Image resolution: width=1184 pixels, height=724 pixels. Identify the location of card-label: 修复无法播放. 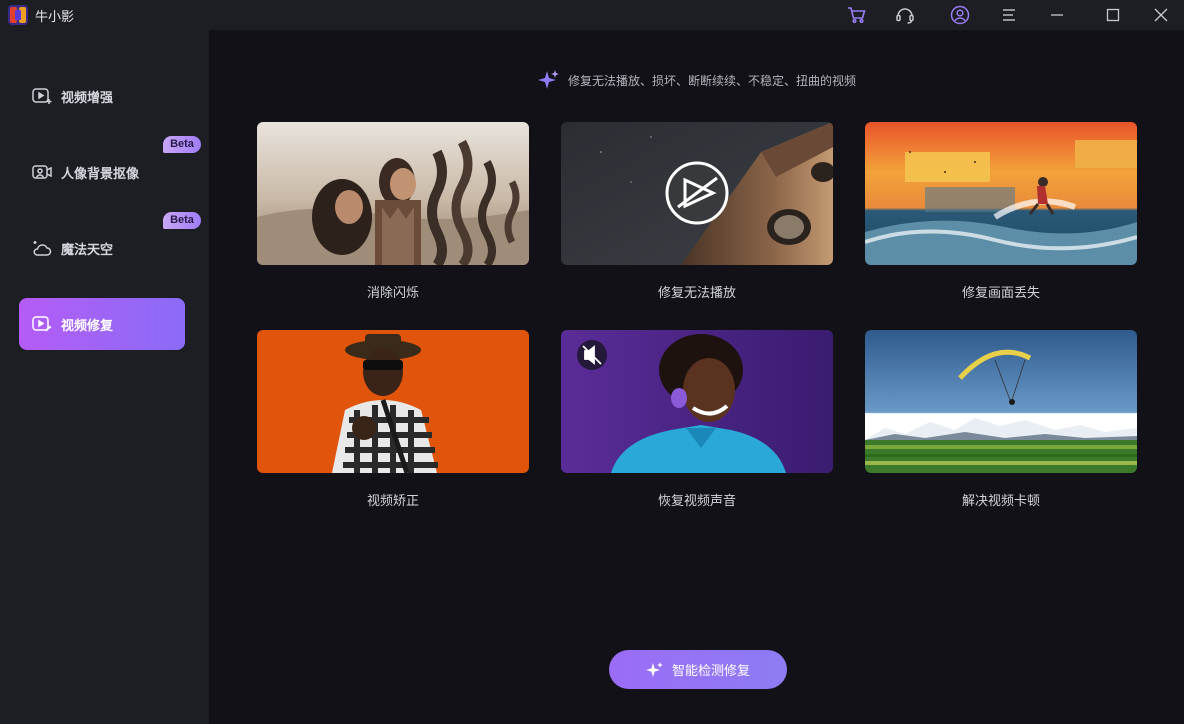
(696, 293).